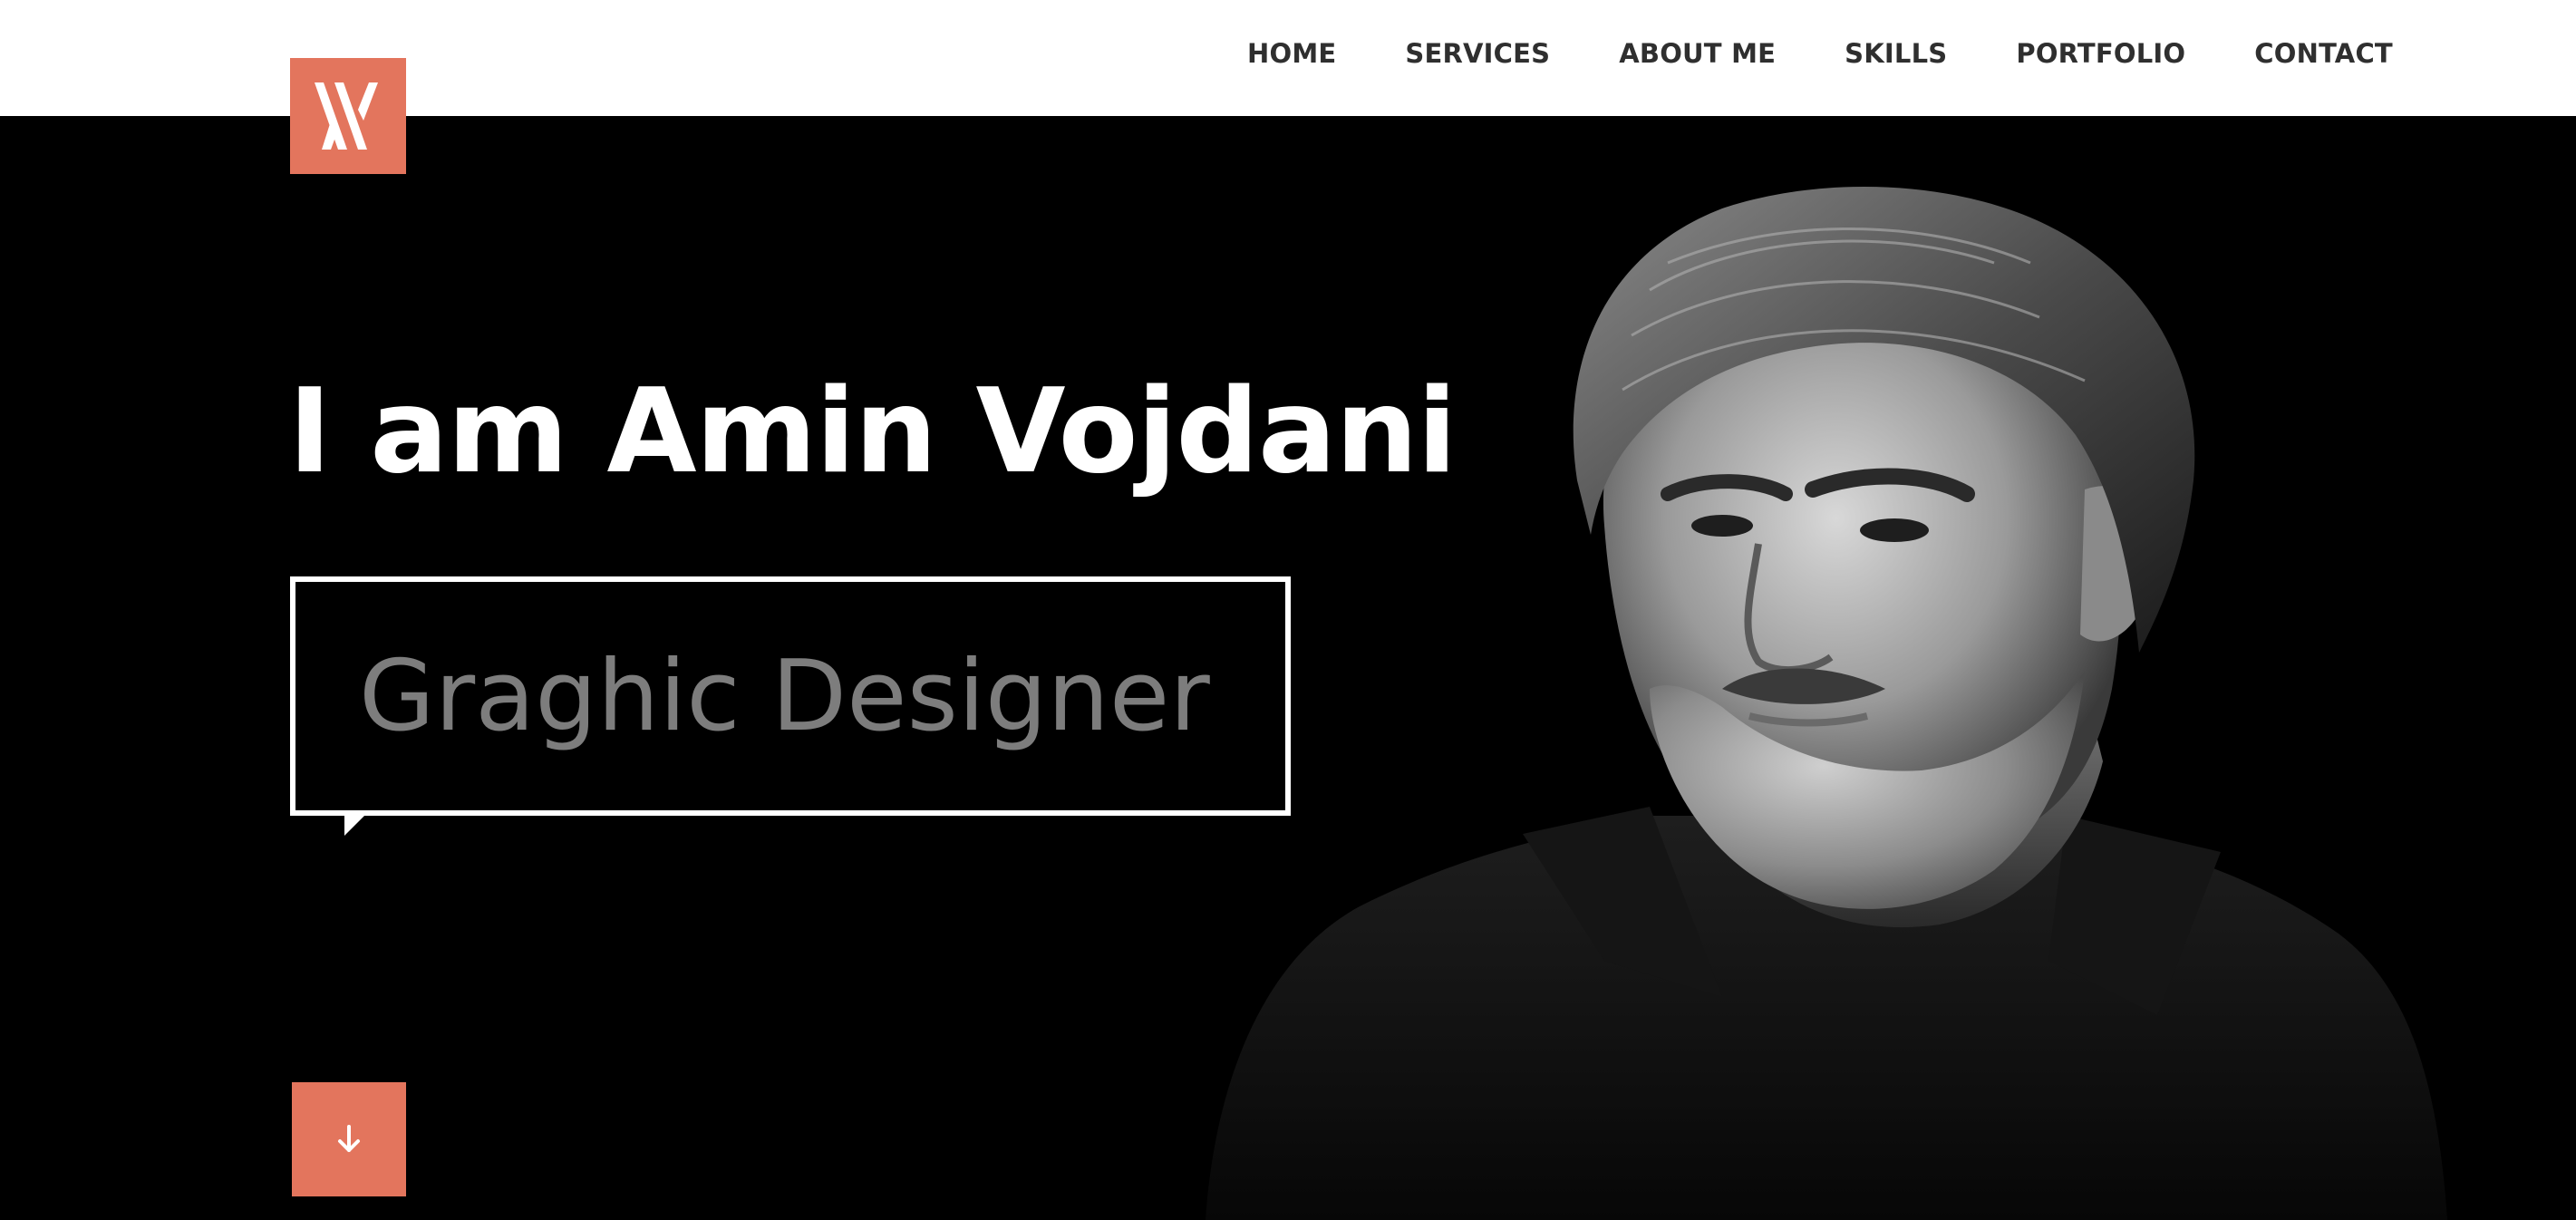  I want to click on nav-item-services: SERVICES, so click(1477, 53).